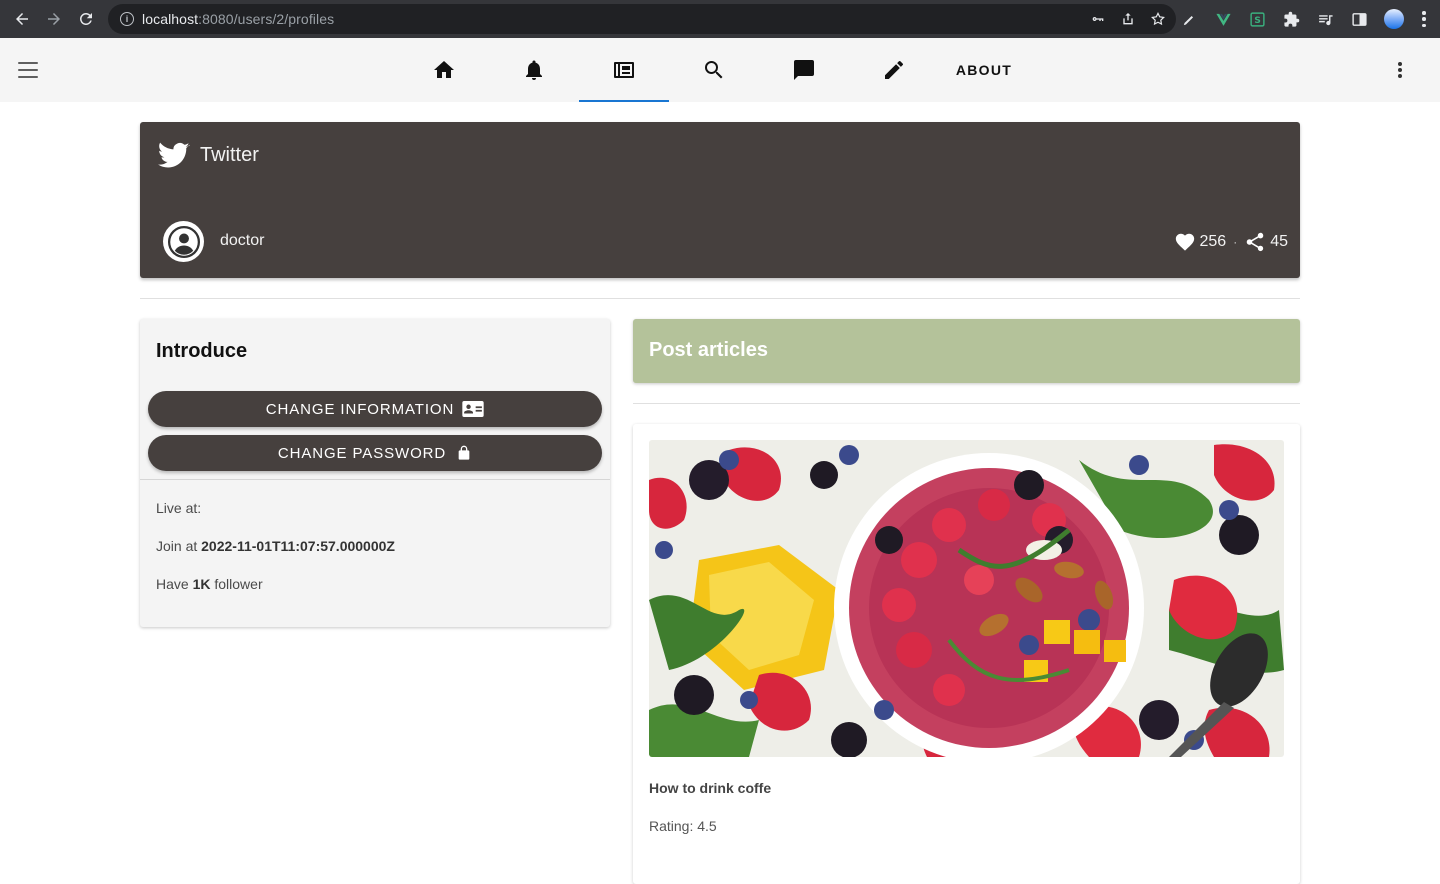 The width and height of the screenshot is (1440, 884). Describe the element at coordinates (683, 826) in the screenshot. I see `article-rating: Rating: 4.5` at that location.